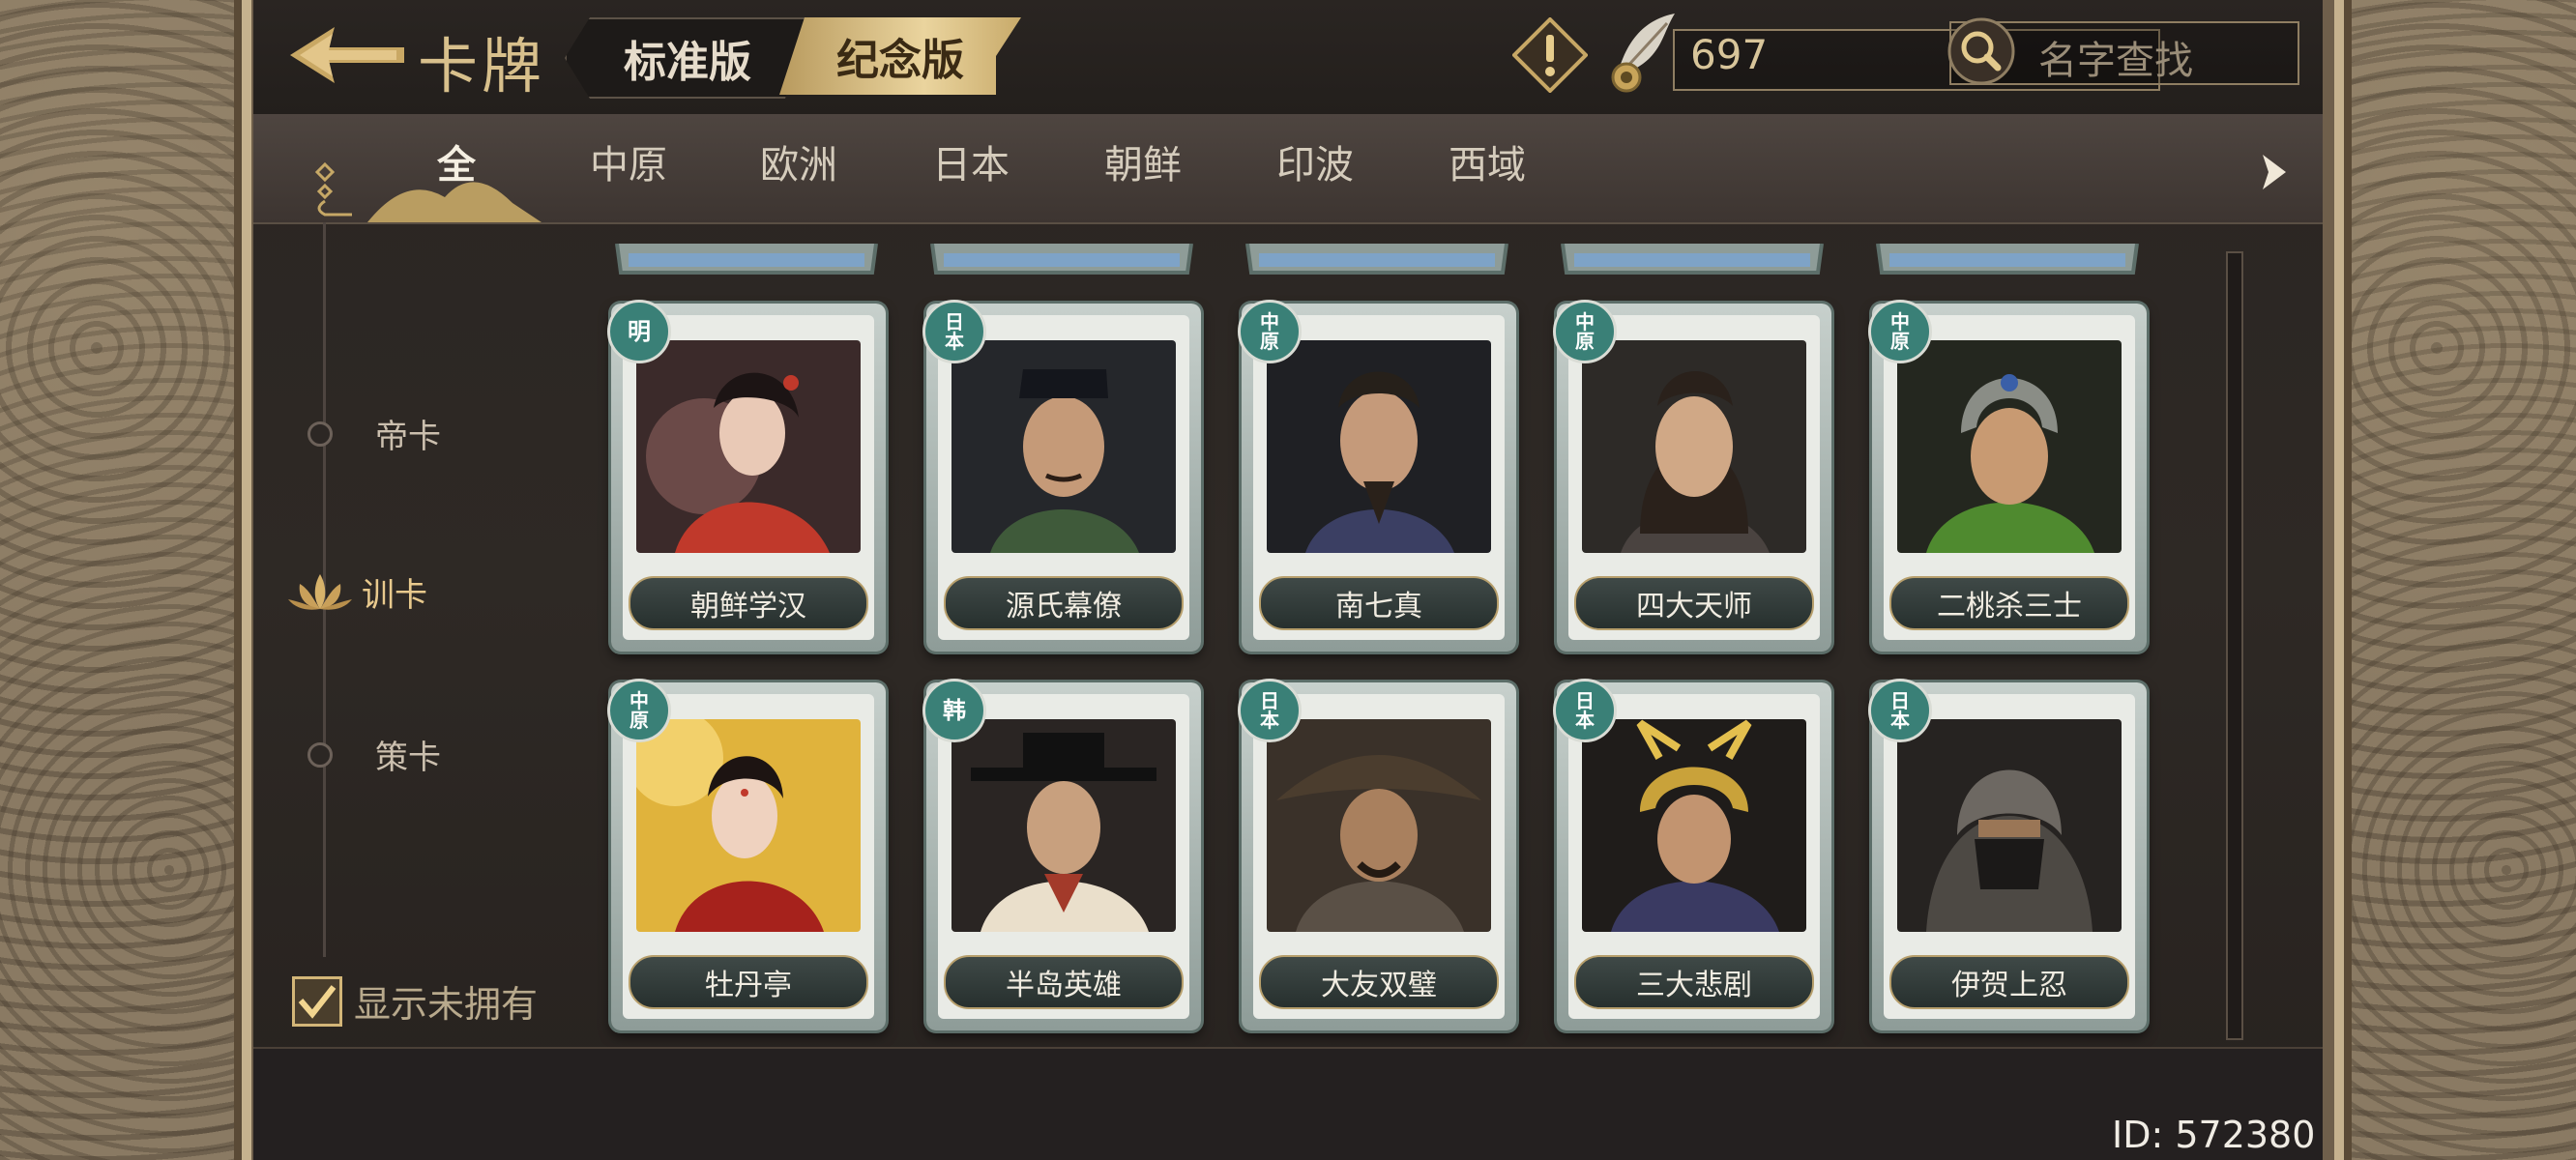 Image resolution: width=2576 pixels, height=1160 pixels. I want to click on filter-training-card: 训卡, so click(357, 592).